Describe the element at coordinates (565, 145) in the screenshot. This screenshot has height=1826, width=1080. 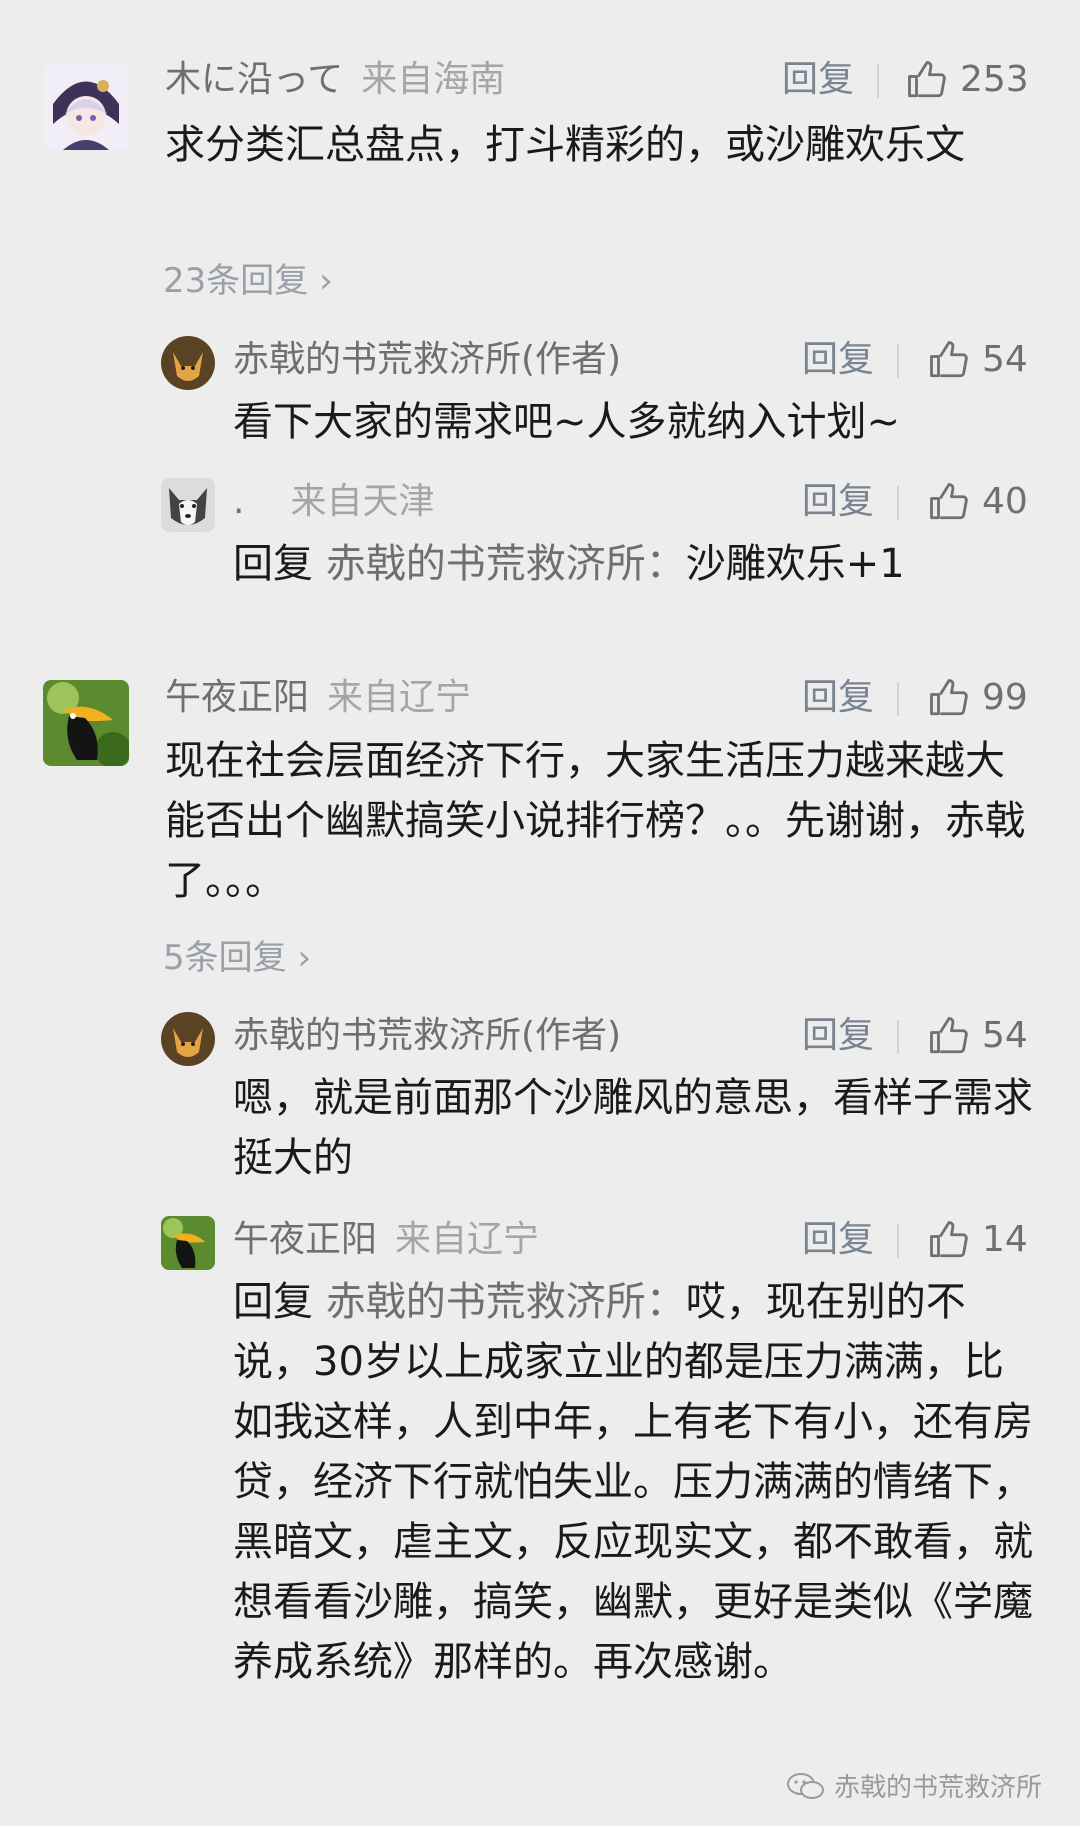
I see `comment-text: 求分类汇总盘点，打斗精彩的，或沙雕欢乐文` at that location.